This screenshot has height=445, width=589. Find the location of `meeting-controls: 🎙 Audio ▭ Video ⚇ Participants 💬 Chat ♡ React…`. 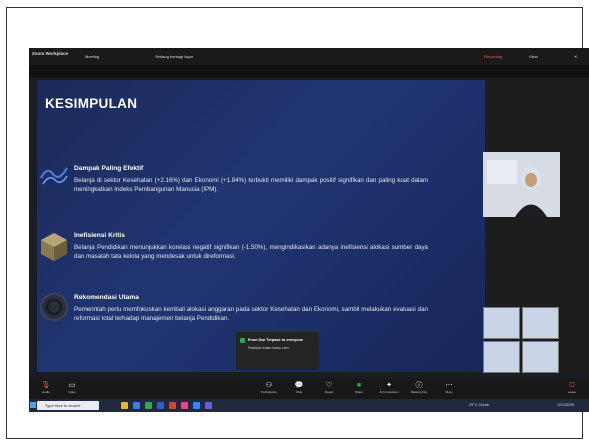

meeting-controls: 🎙 Audio ▭ Video ⚇ Participants 💬 Chat ♡ React… is located at coordinates (309, 388).